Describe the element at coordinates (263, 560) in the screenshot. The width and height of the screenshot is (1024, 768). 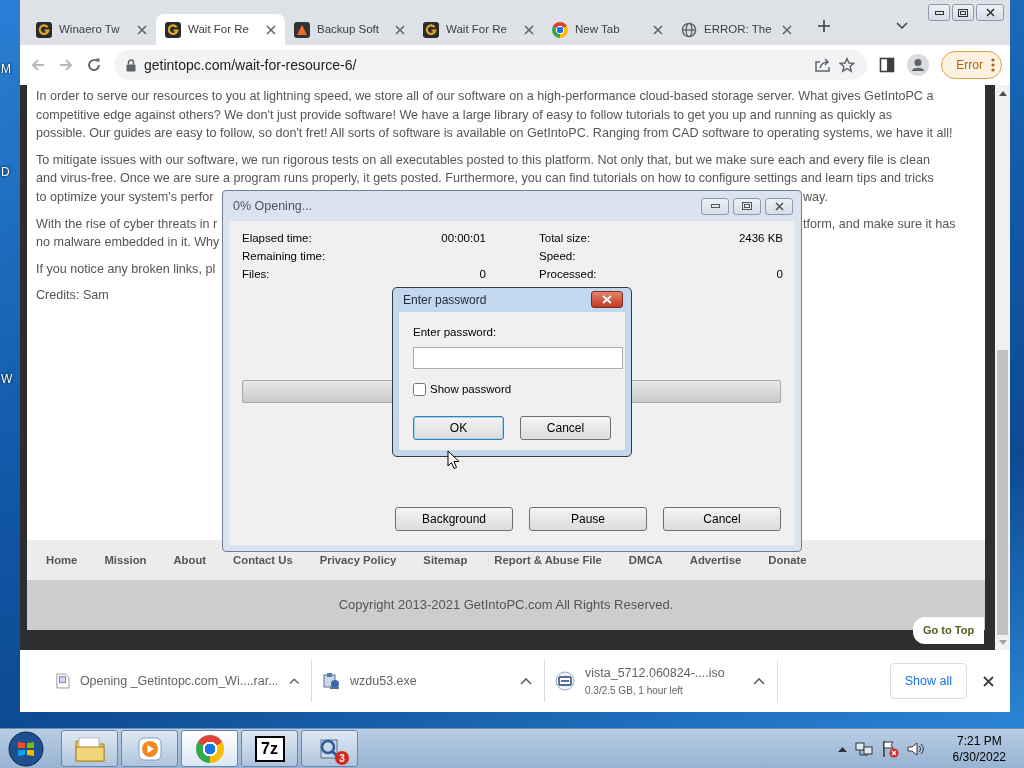
I see `footer-link: Contact Us` at that location.